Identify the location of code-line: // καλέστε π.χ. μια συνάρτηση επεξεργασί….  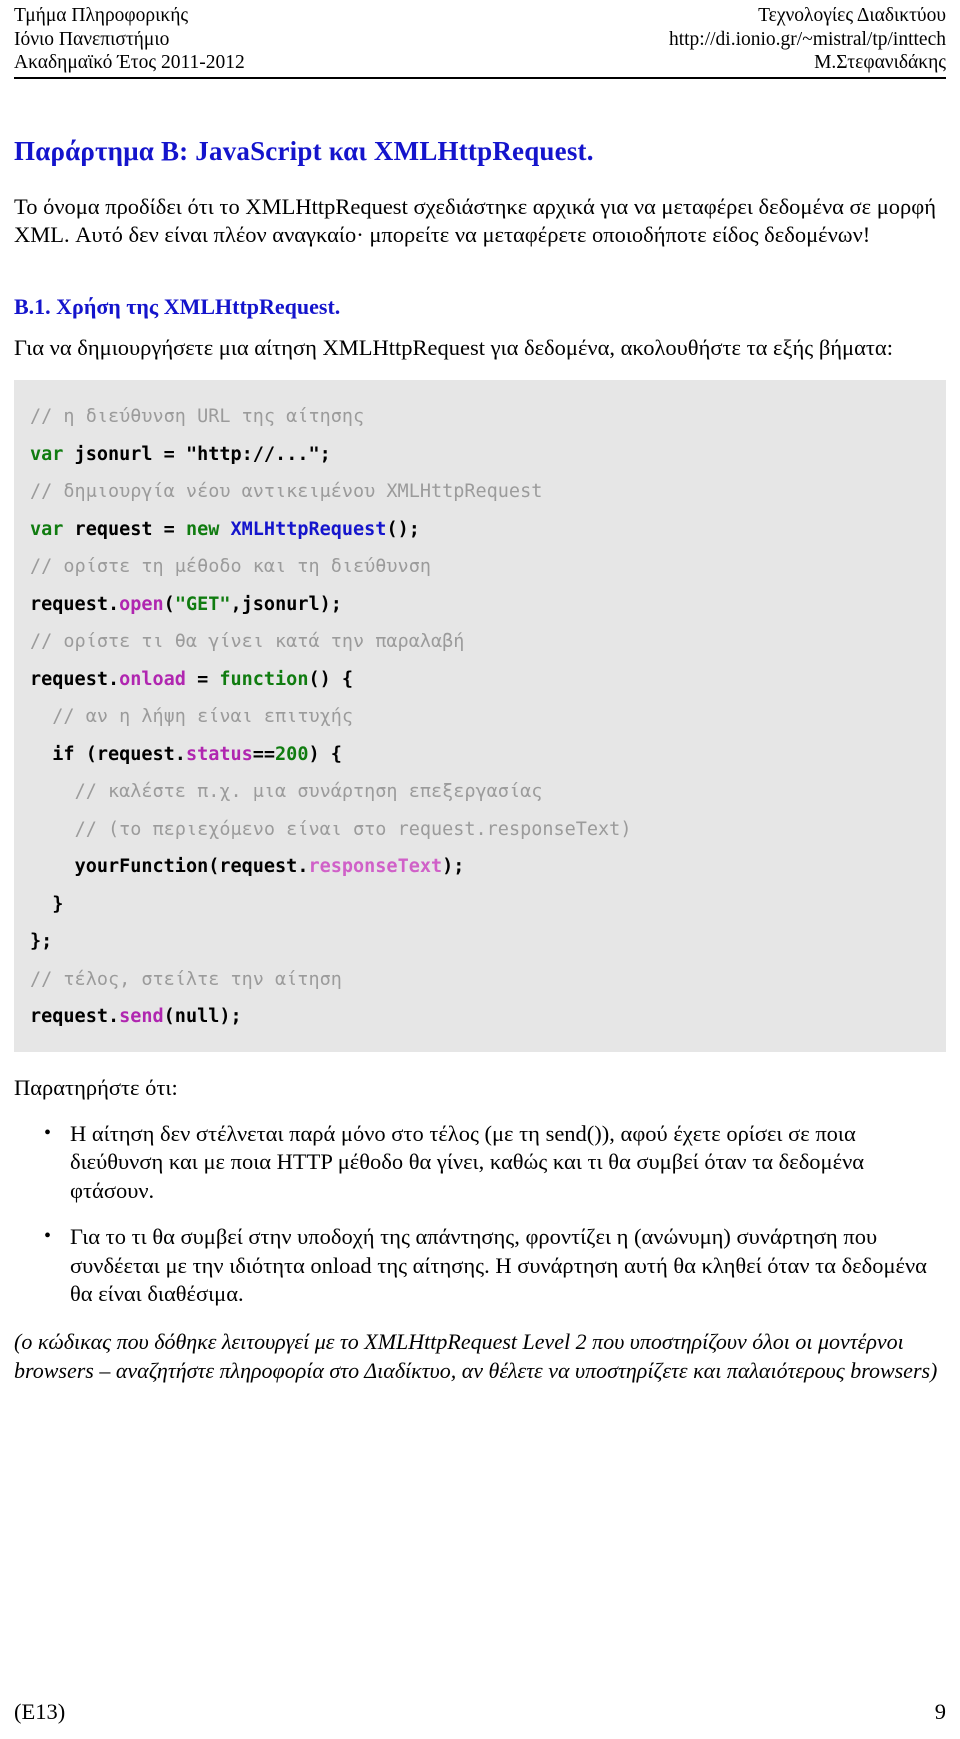
(480, 792).